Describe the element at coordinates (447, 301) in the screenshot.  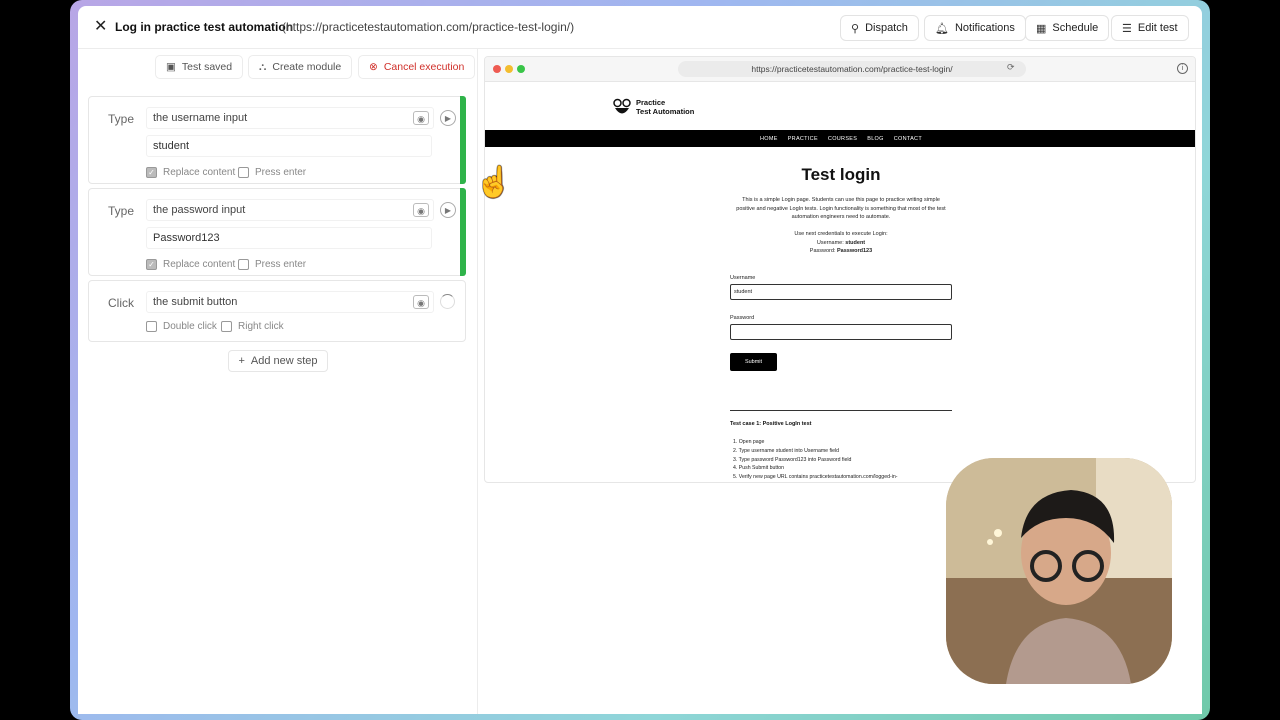
I see `loading-spinner-icon` at that location.